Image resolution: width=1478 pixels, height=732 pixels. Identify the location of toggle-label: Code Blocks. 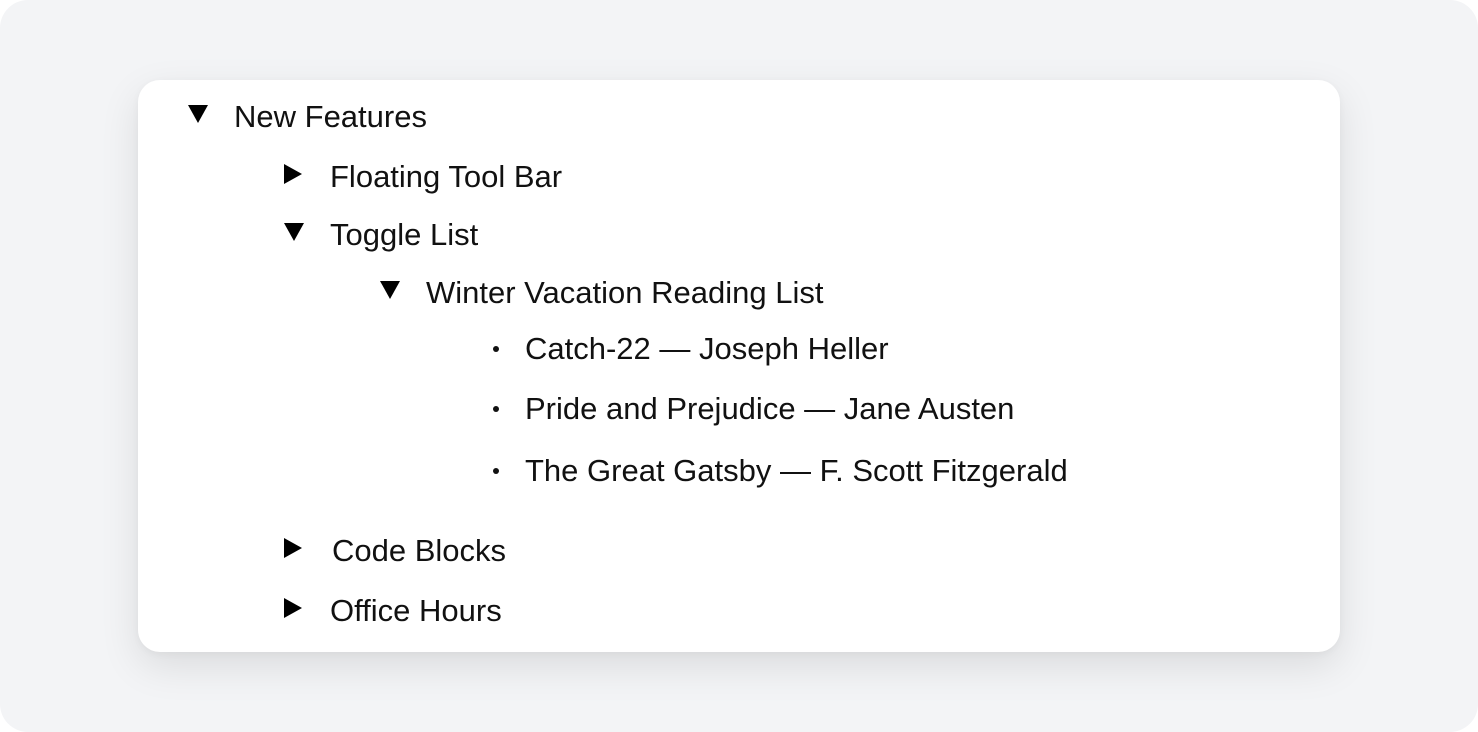
(419, 550).